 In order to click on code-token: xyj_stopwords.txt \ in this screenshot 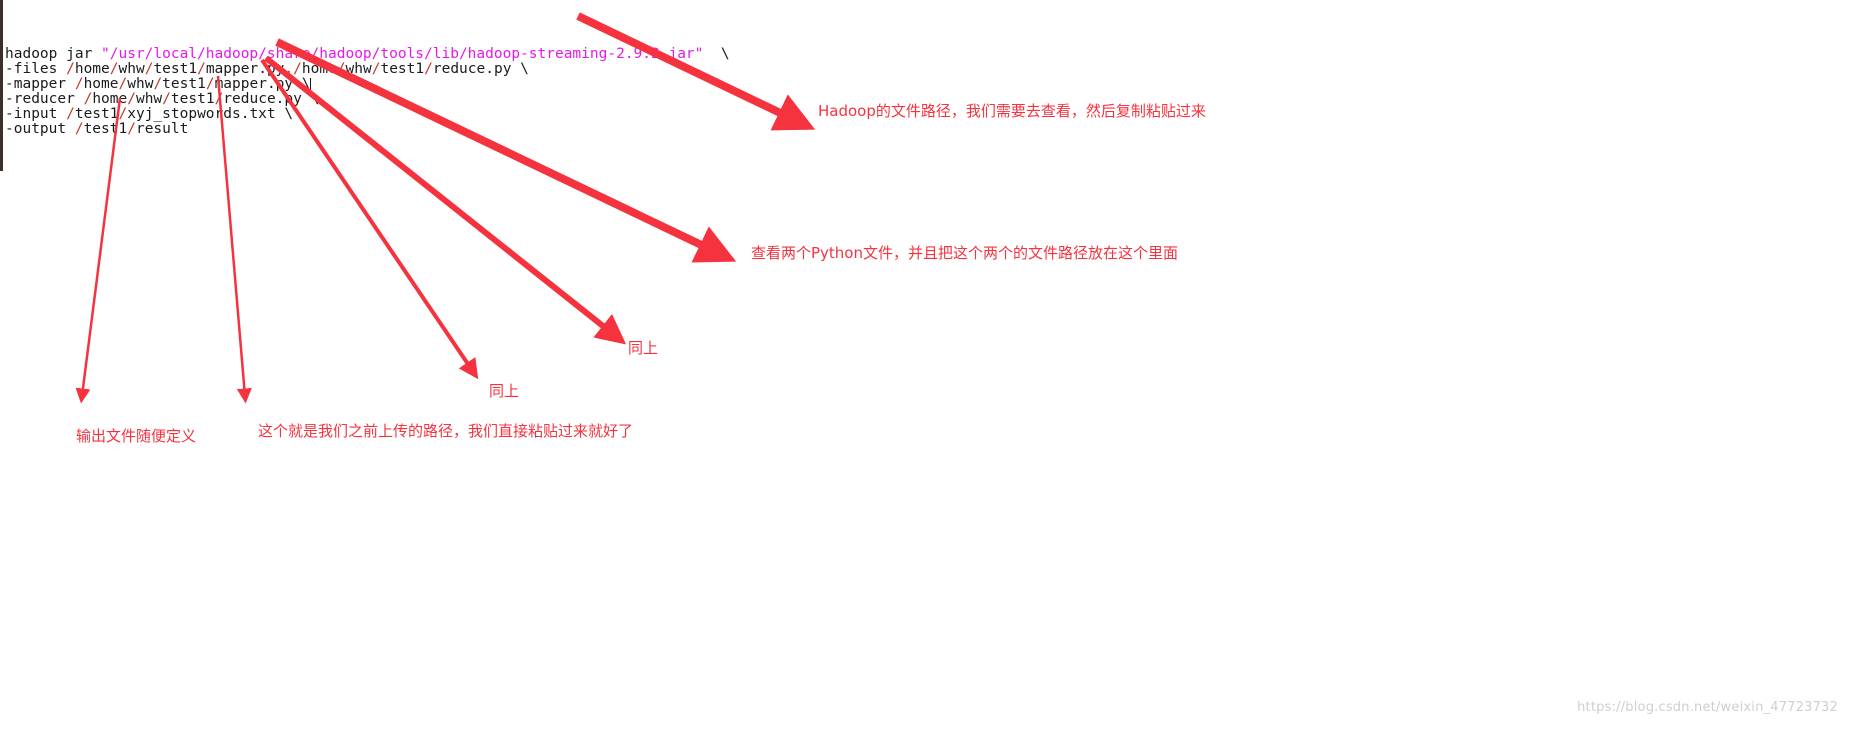, I will do `click(210, 114)`.